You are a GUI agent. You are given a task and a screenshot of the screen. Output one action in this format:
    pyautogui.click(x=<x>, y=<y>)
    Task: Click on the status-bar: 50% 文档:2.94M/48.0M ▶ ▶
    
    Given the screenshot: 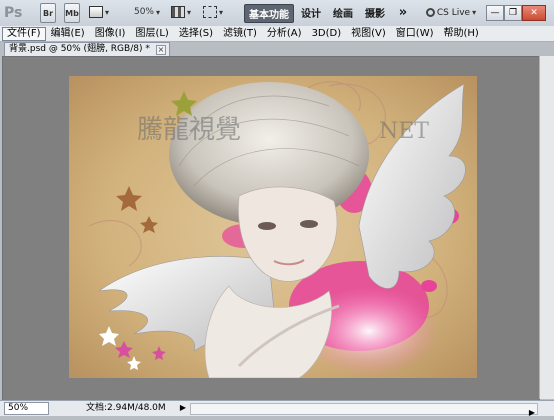 What is the action you would take?
    pyautogui.click(x=277, y=408)
    